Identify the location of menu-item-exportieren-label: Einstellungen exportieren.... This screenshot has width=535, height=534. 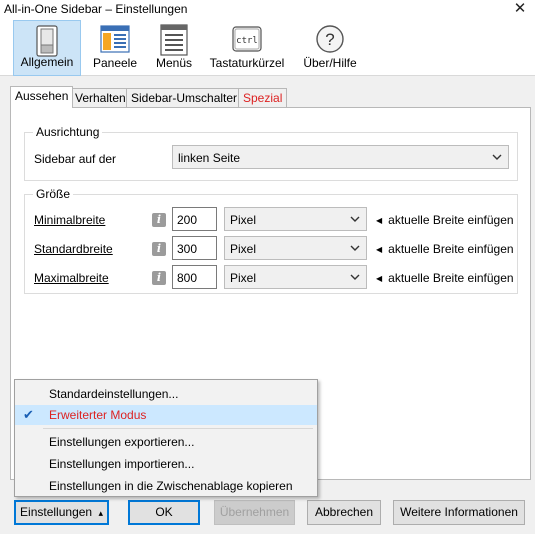
(122, 442).